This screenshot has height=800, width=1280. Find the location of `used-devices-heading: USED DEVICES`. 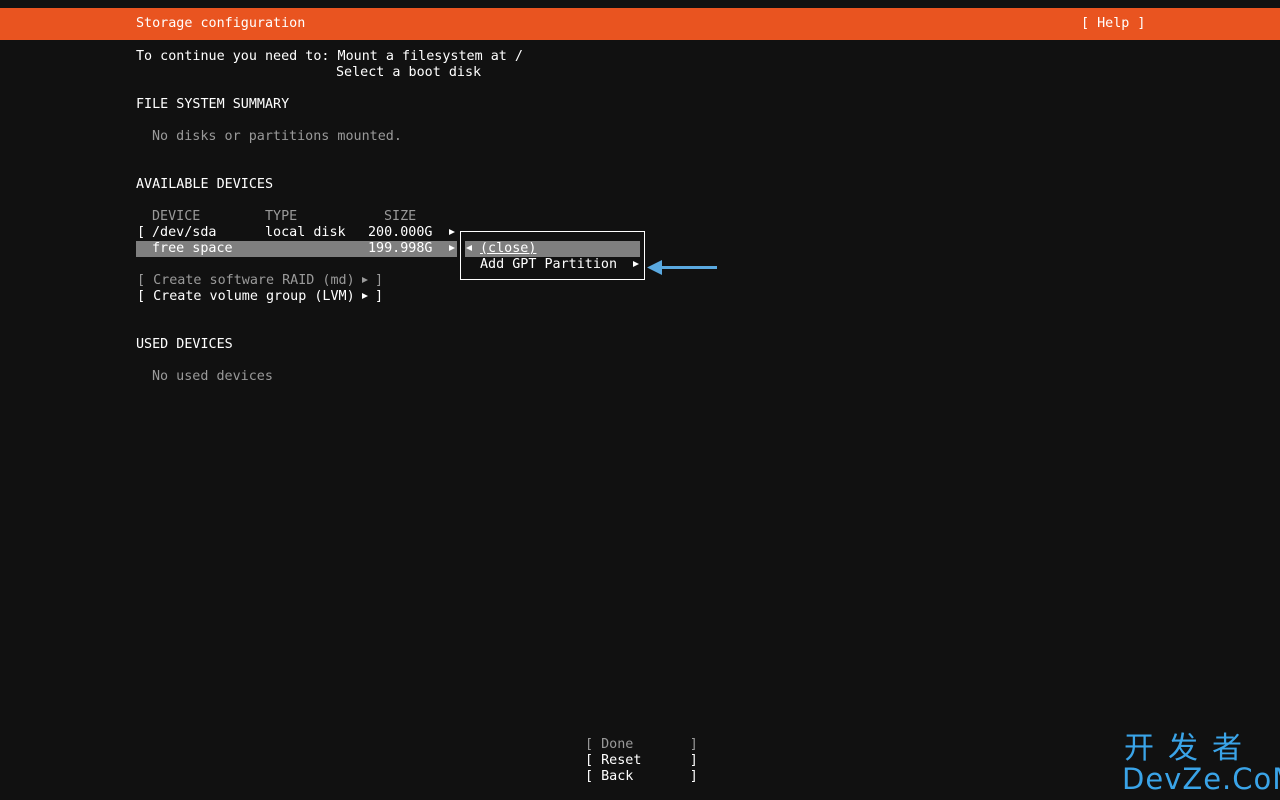

used-devices-heading: USED DEVICES is located at coordinates (184, 344).